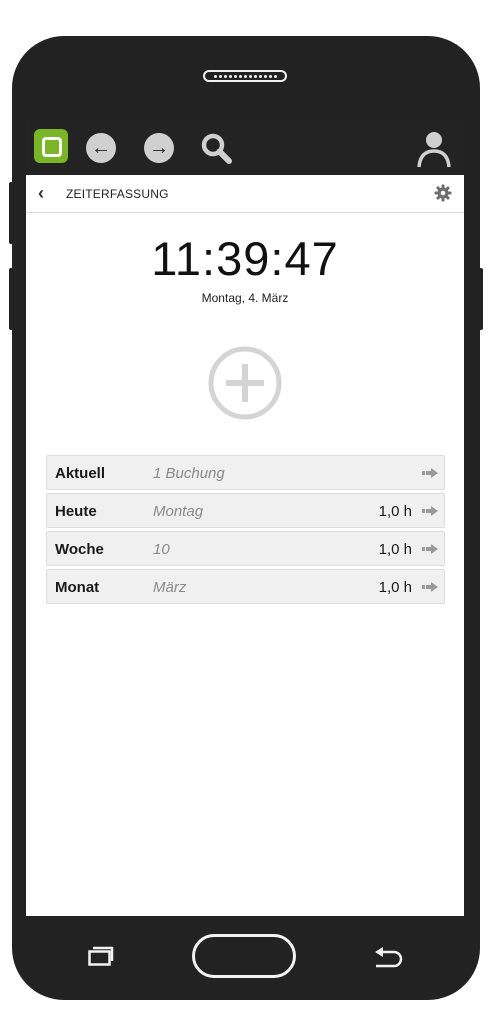 Image resolution: width=492 pixels, height=1024 pixels. Describe the element at coordinates (161, 549) in the screenshot. I see `row-subtitle: 10` at that location.